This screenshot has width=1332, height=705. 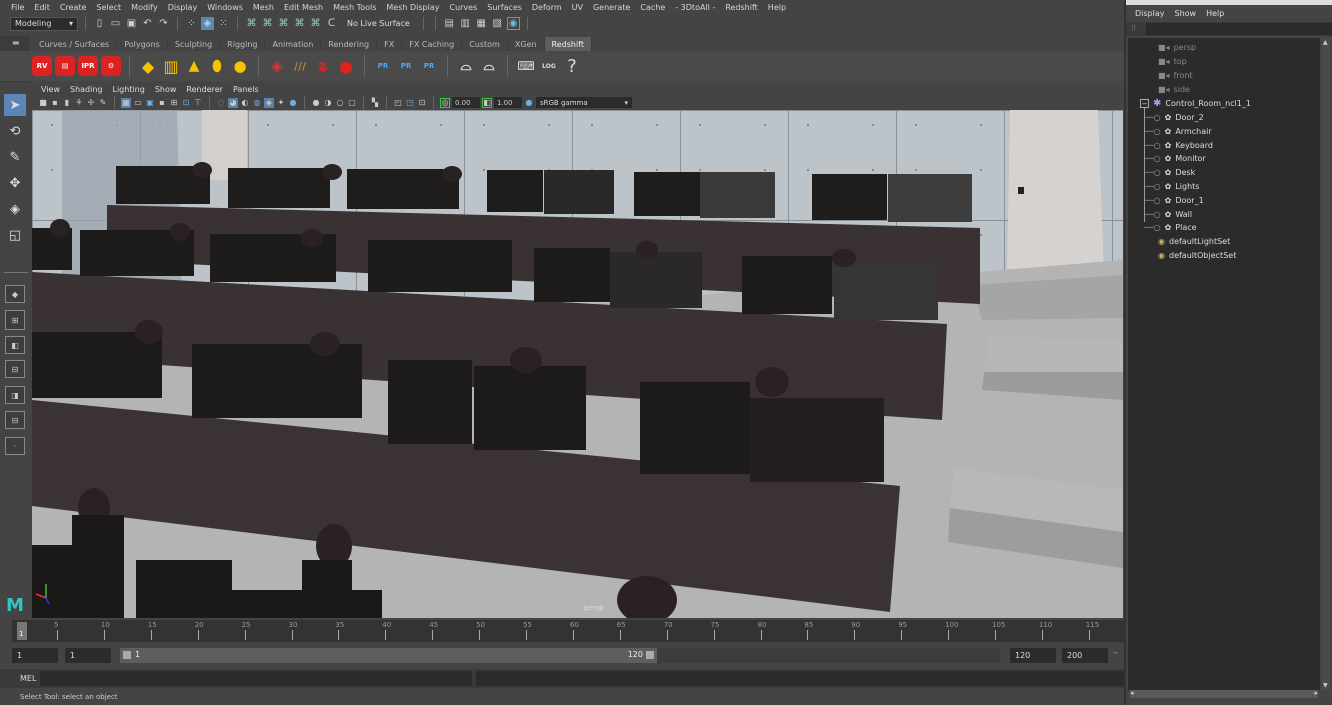 I want to click on outliner-item-defaultobjectset: ◉ defaultObjectSet, so click(x=1197, y=255).